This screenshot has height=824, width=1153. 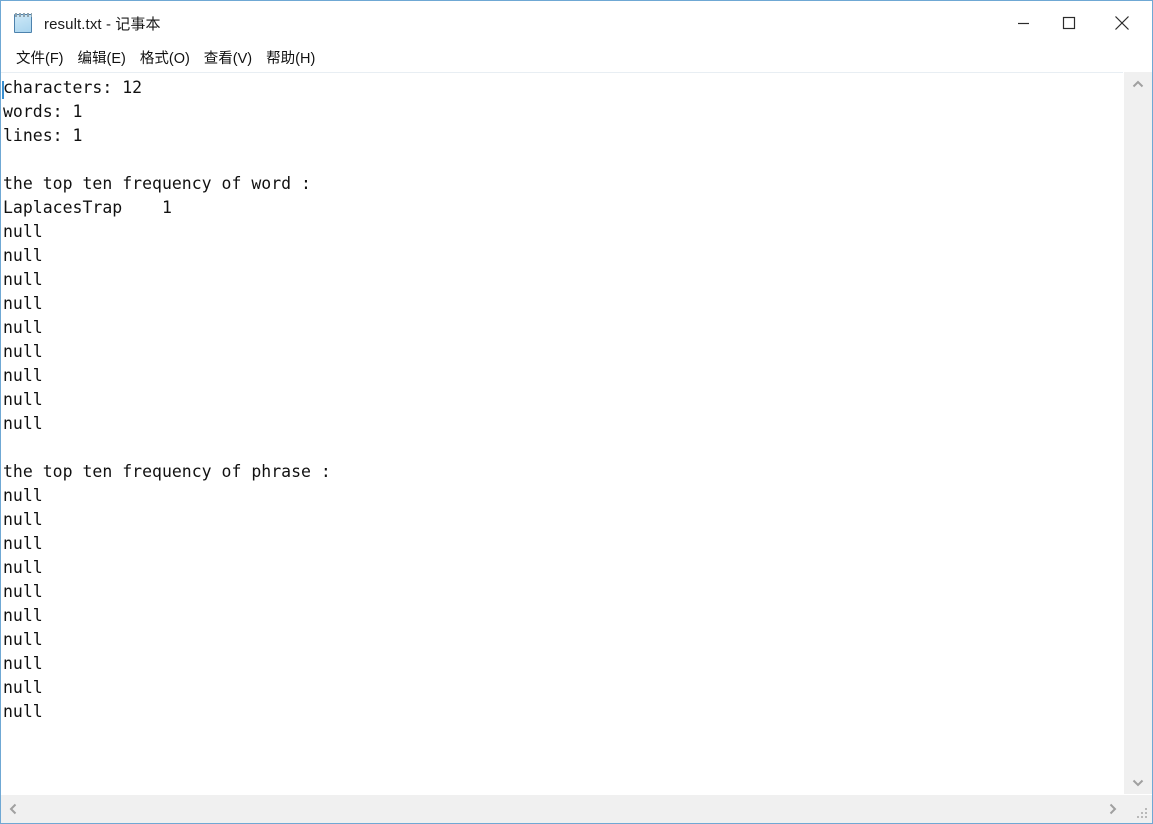 I want to click on menu-item-format: 格式(O), so click(x=165, y=58).